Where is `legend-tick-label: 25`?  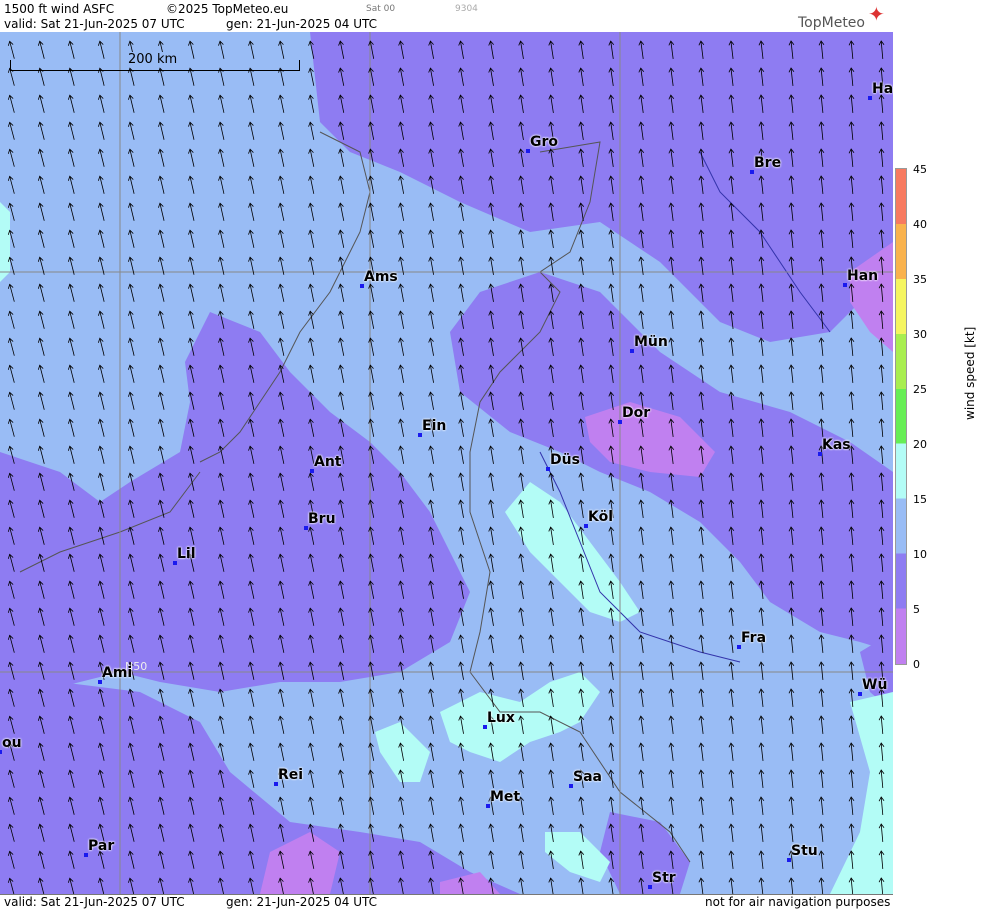 legend-tick-label: 25 is located at coordinates (920, 389).